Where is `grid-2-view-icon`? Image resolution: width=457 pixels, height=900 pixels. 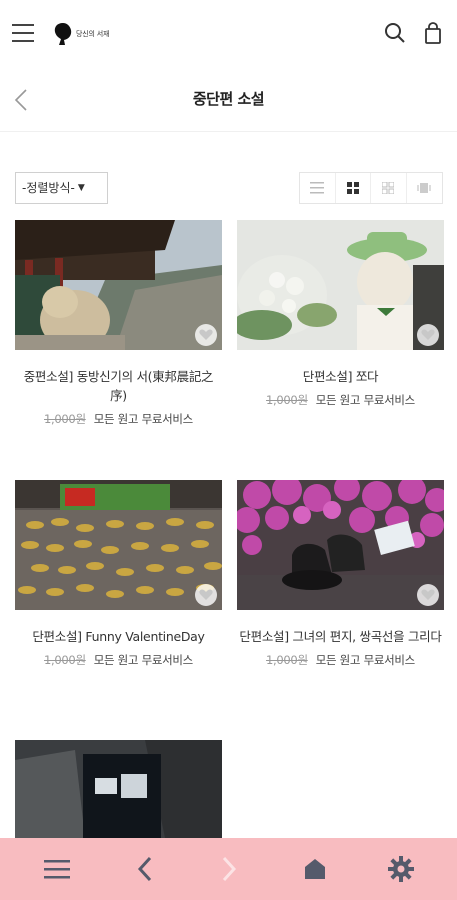
grid-2-view-icon is located at coordinates (353, 188).